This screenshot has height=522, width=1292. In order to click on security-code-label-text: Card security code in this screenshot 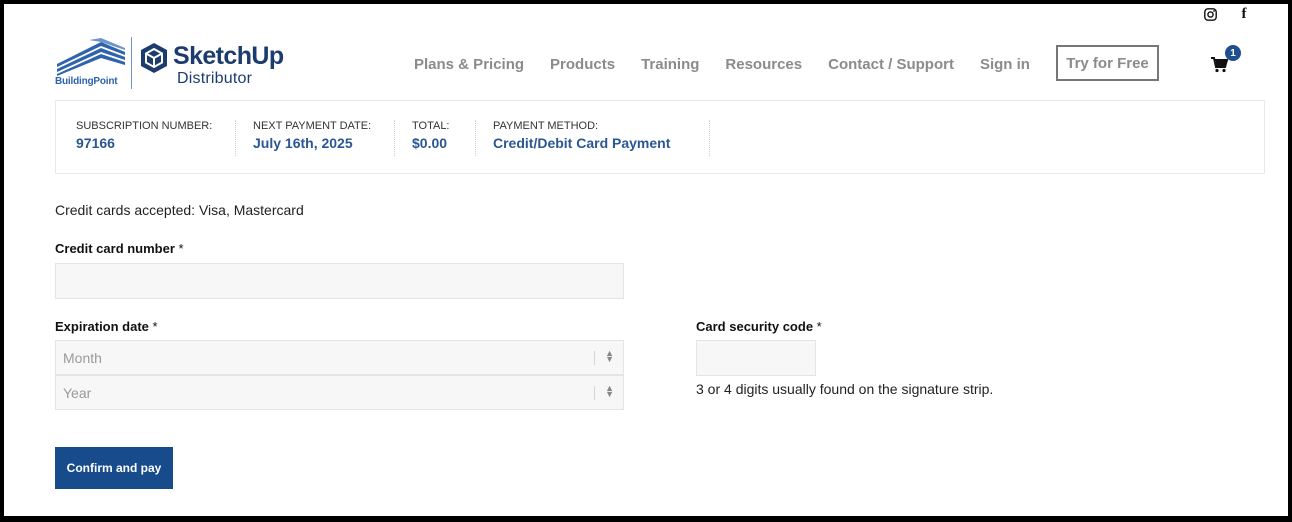, I will do `click(755, 326)`.